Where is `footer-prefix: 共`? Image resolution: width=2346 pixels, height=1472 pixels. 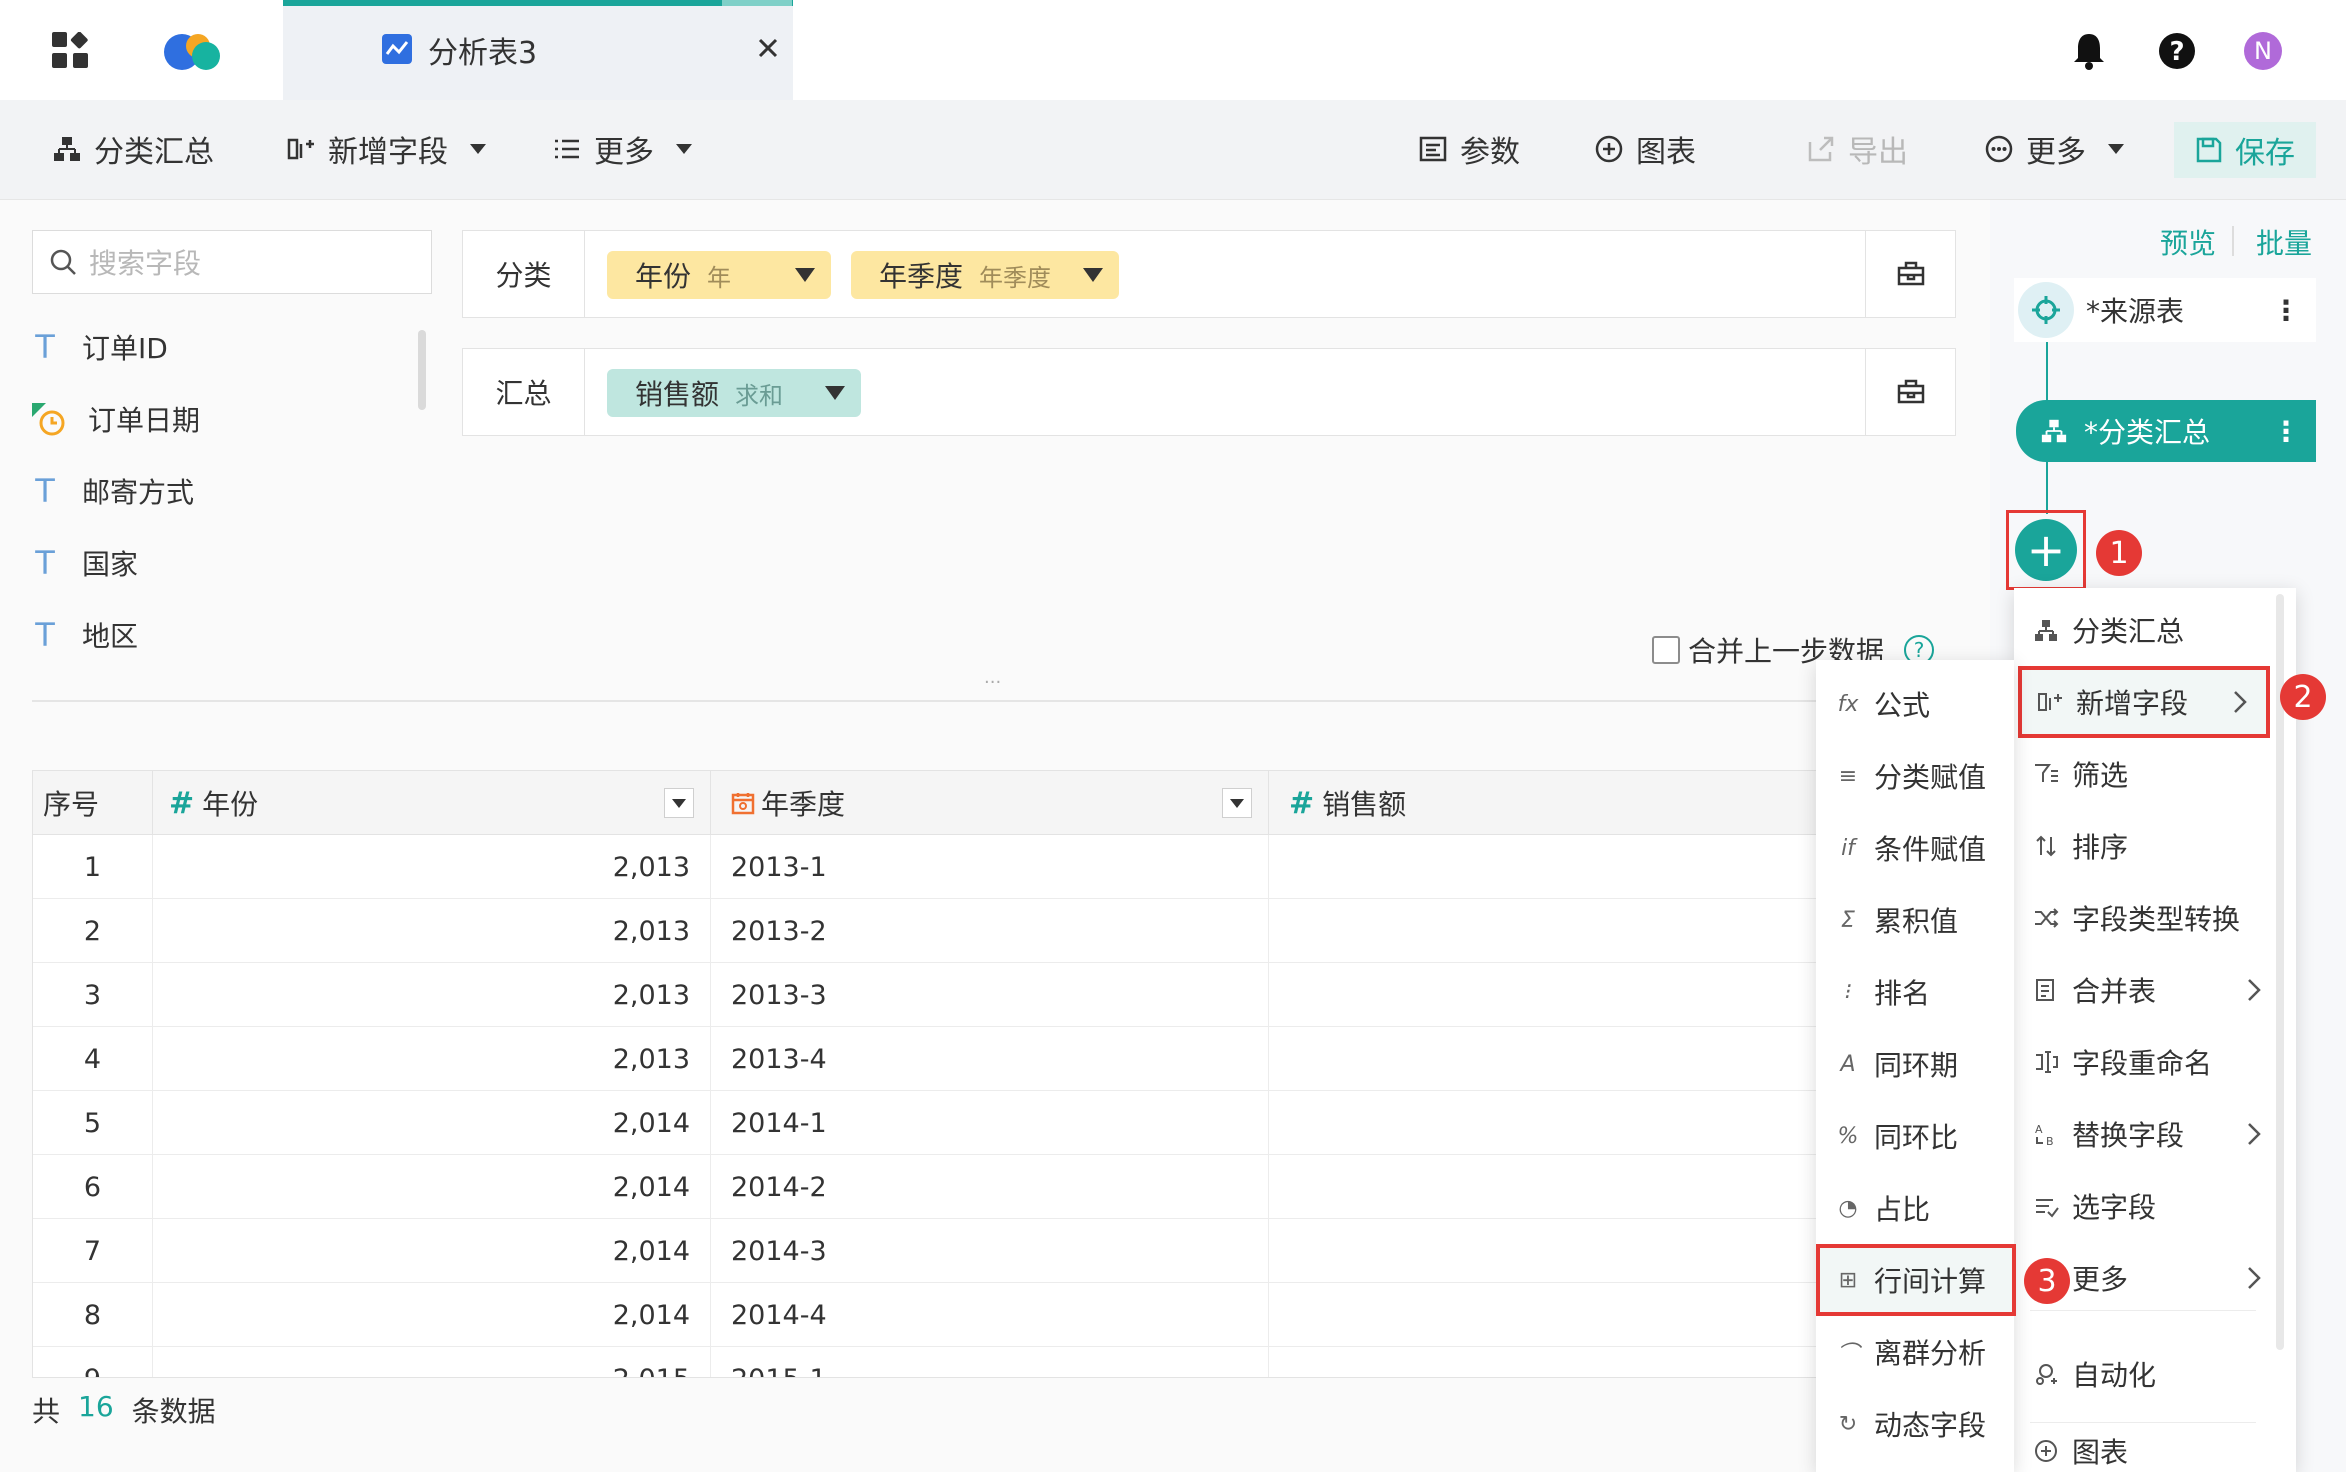 footer-prefix: 共 is located at coordinates (46, 1411).